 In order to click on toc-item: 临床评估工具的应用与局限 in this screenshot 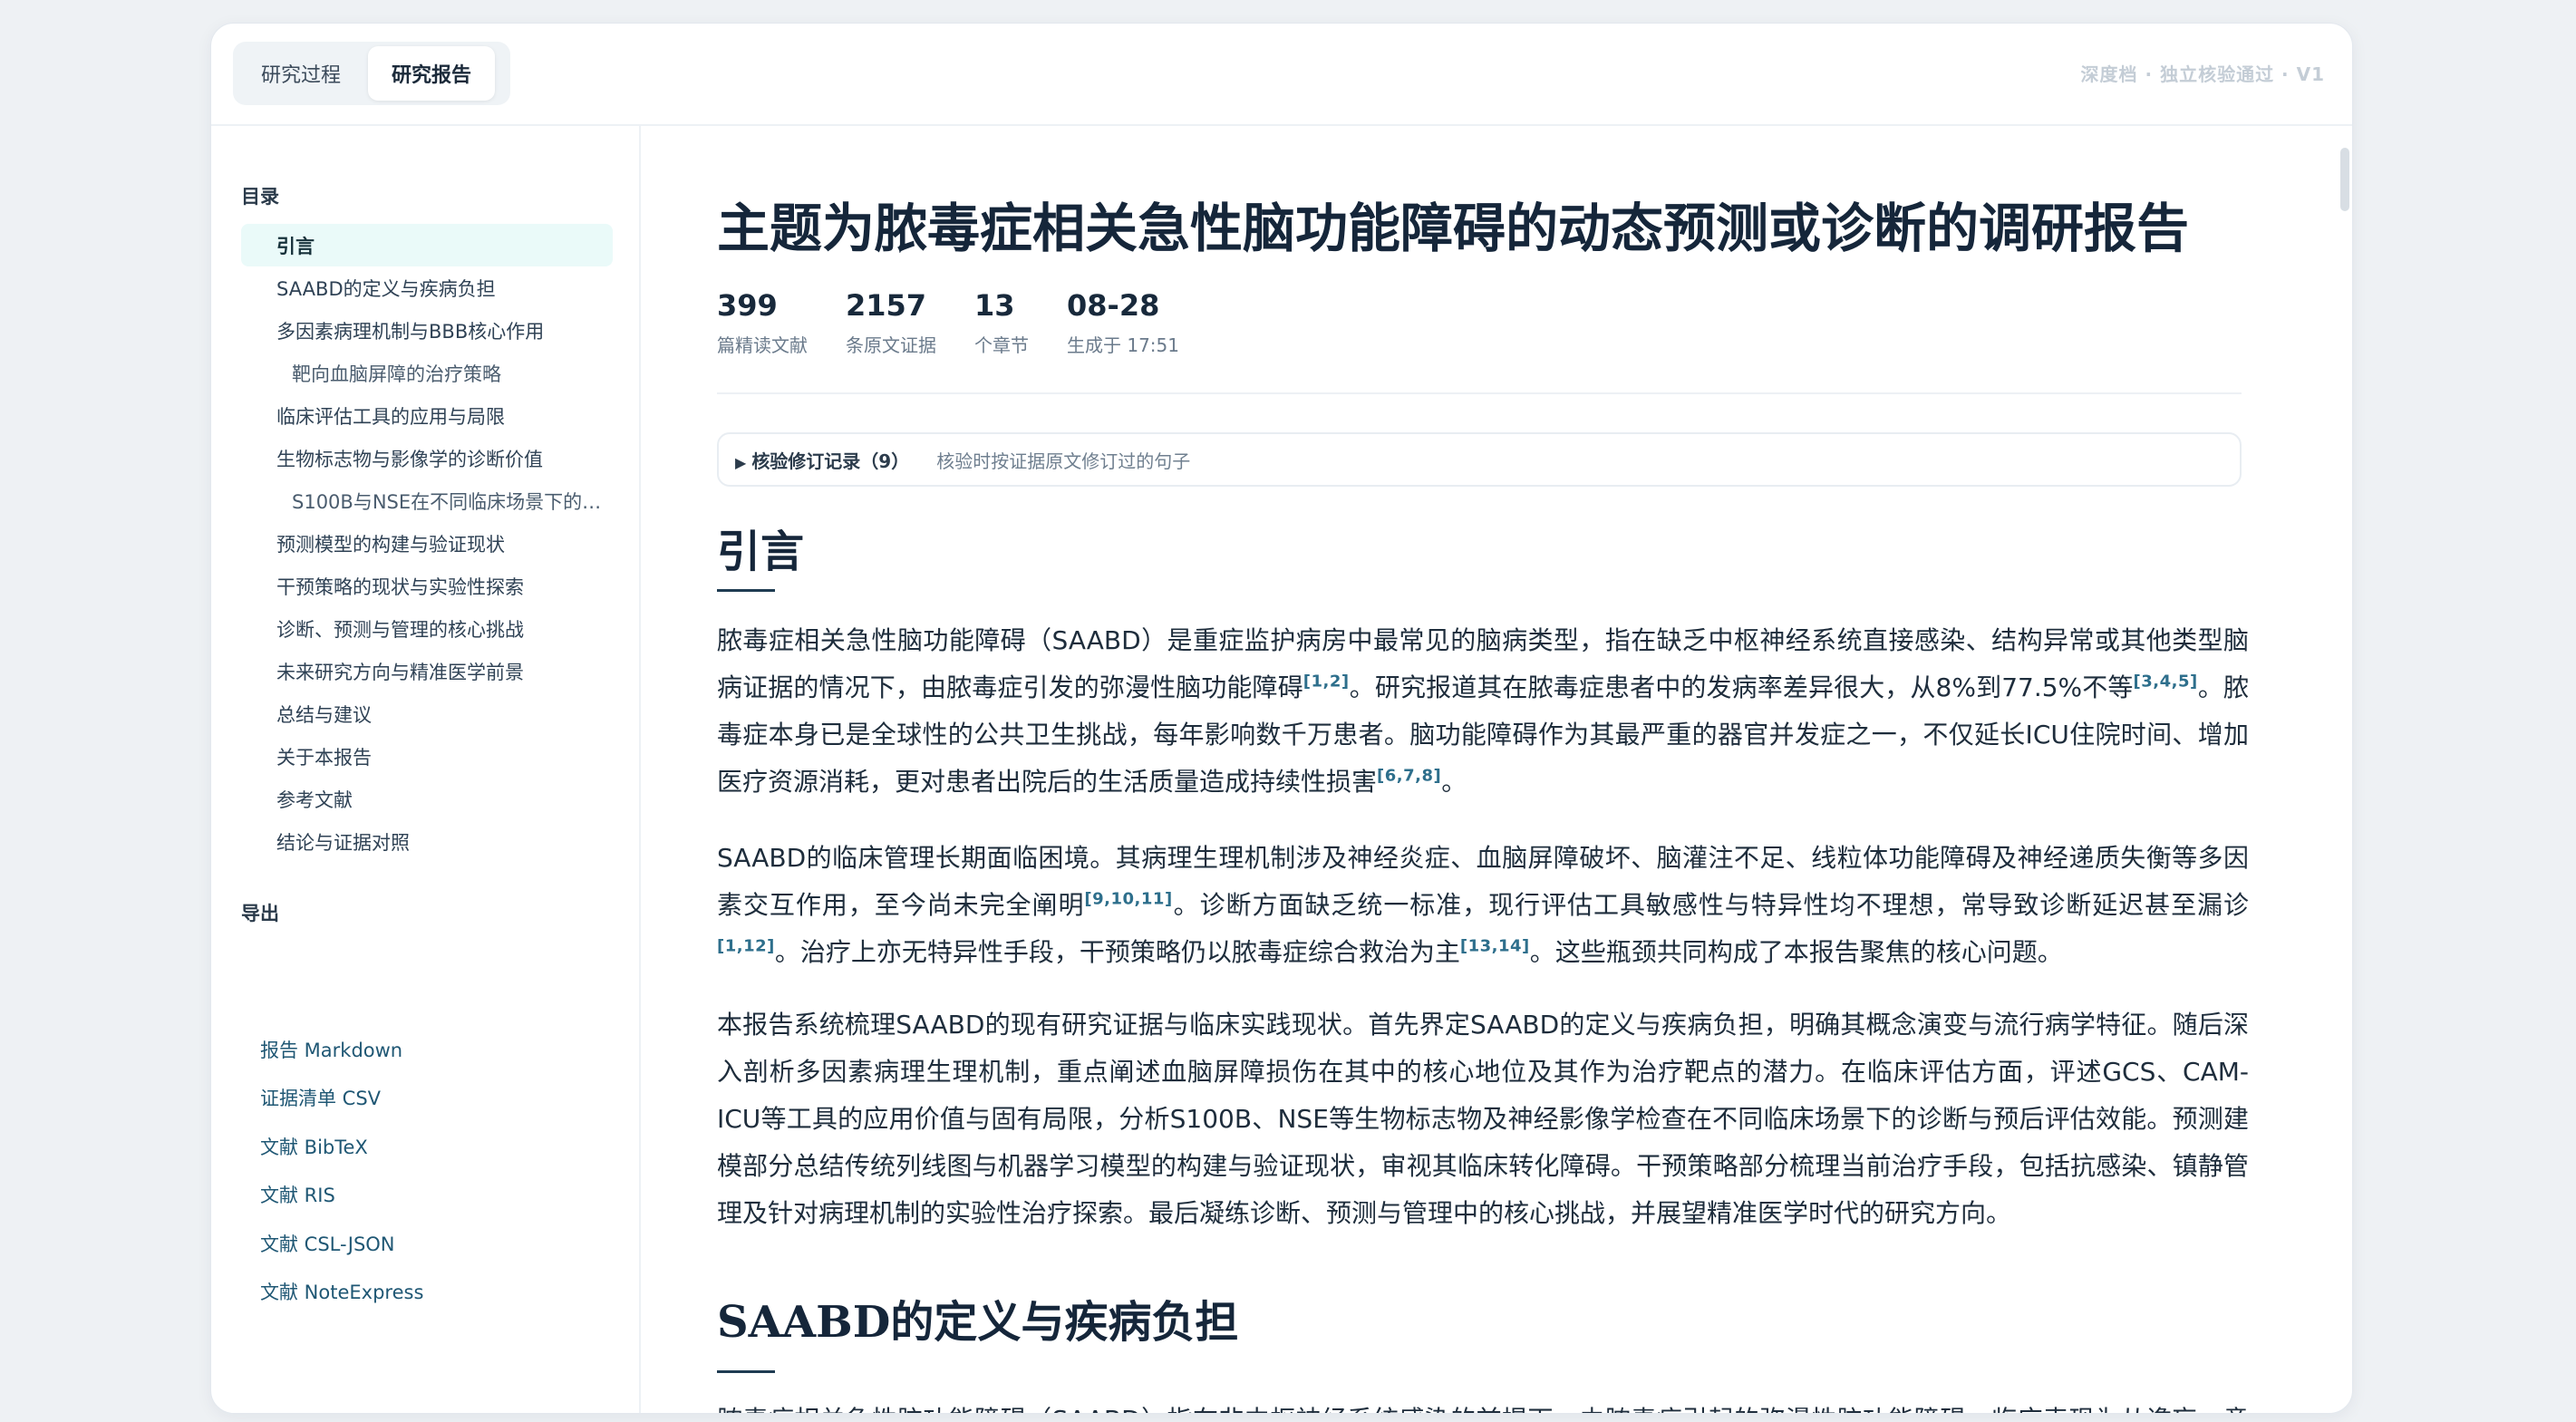, I will do `click(427, 415)`.